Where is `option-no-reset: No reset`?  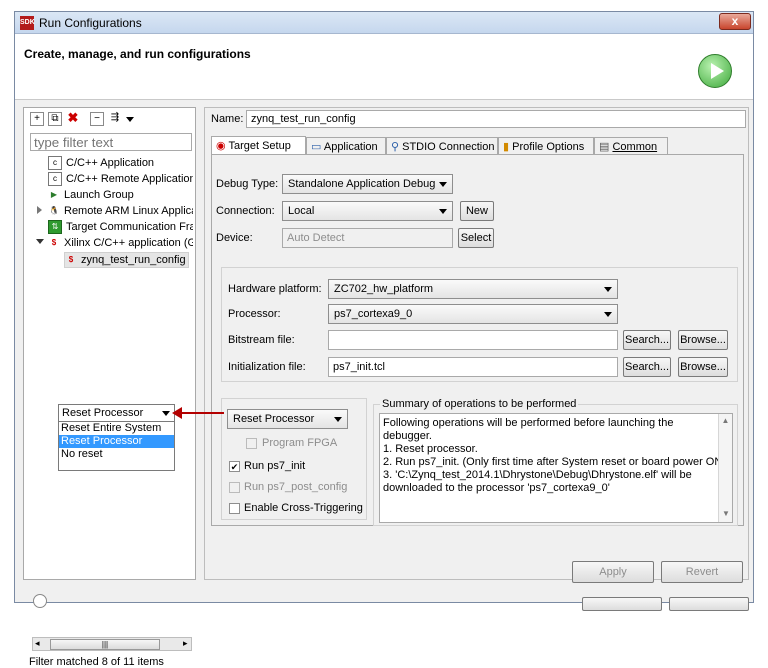
option-no-reset: No reset is located at coordinates (116, 454).